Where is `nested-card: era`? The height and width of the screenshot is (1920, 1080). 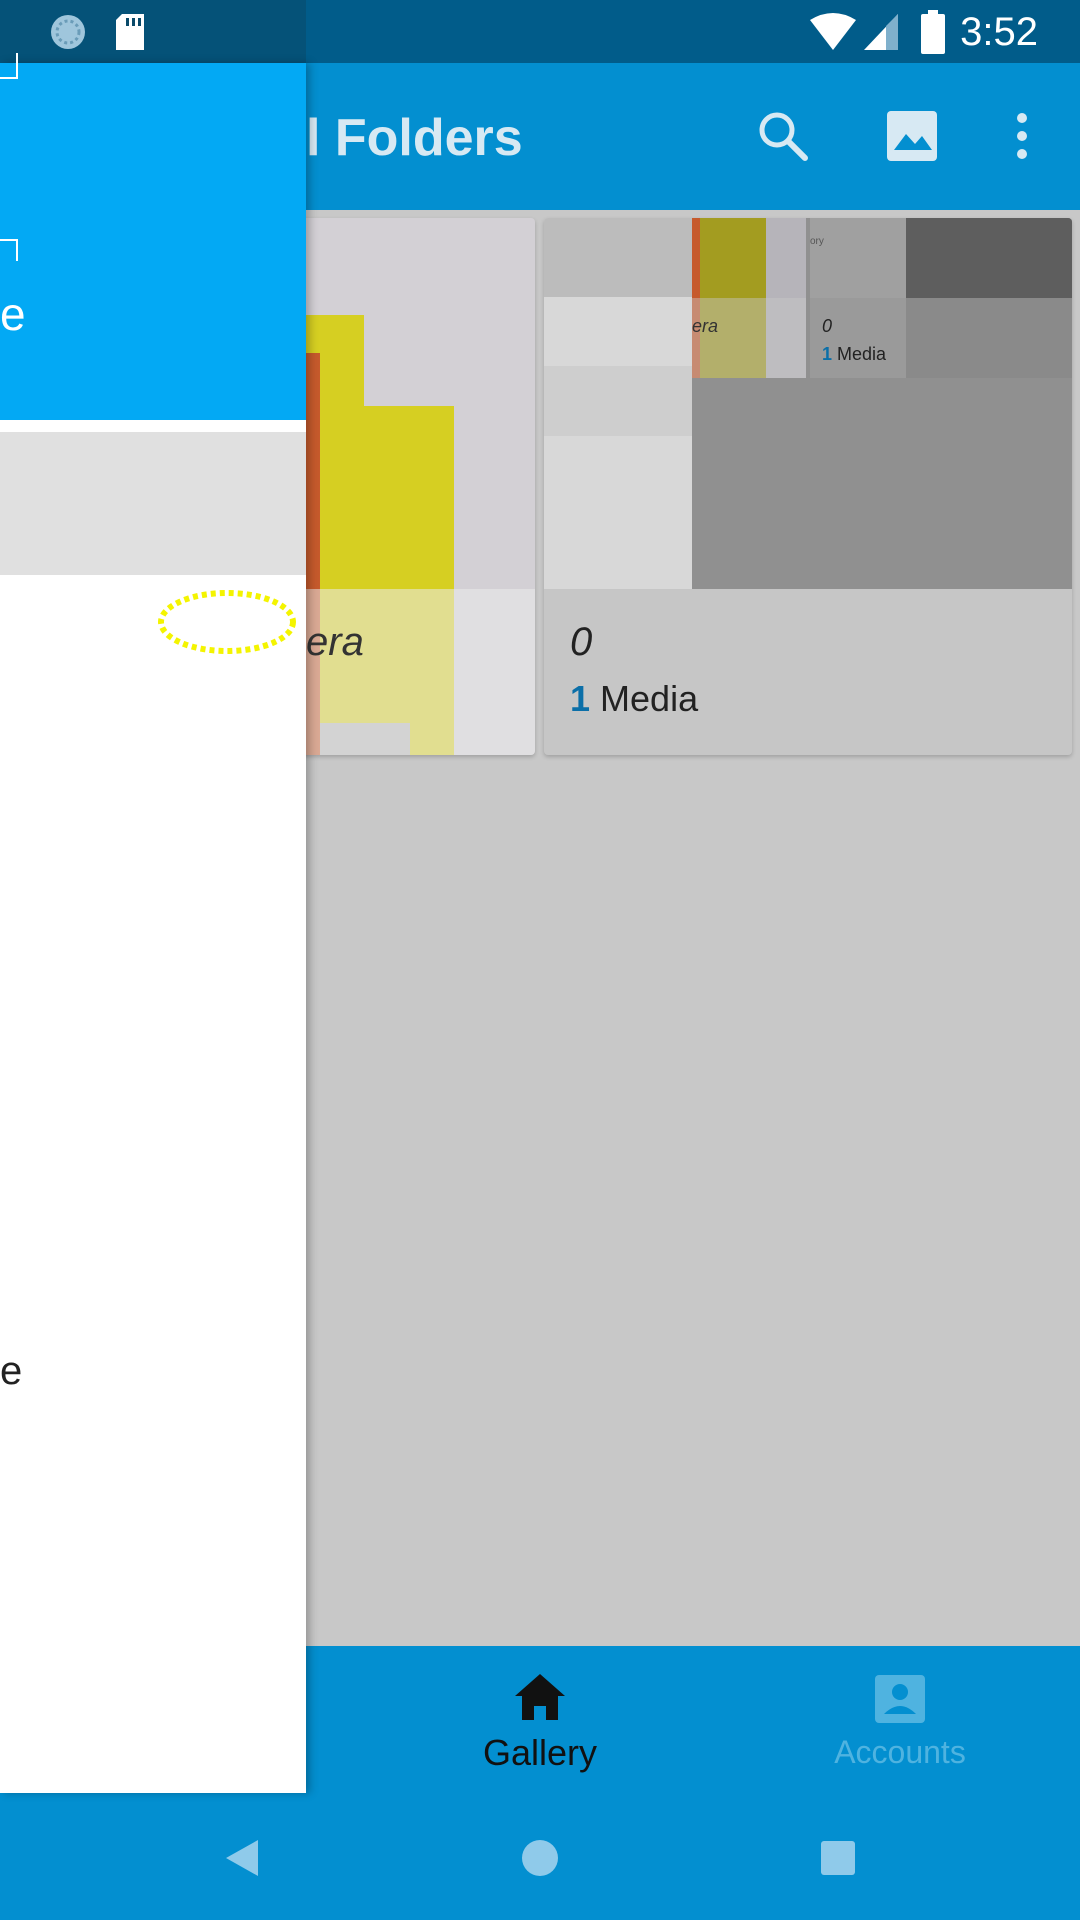
nested-card: era is located at coordinates (749, 298).